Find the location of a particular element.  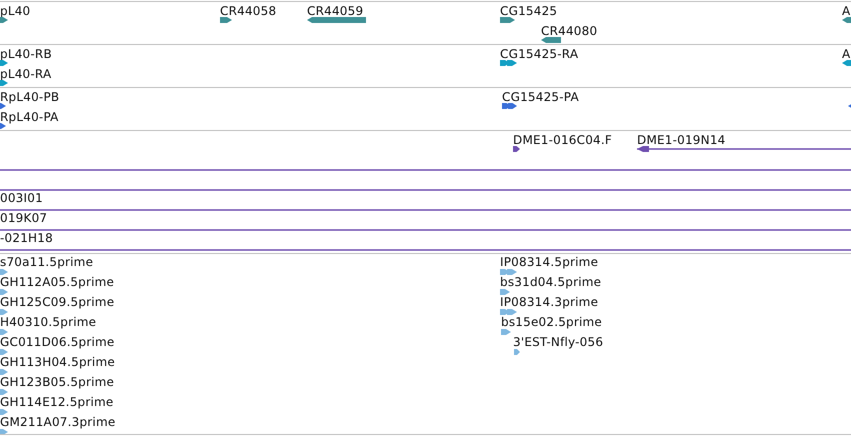

feature-label: GC011D06.5prime is located at coordinates (57, 342).